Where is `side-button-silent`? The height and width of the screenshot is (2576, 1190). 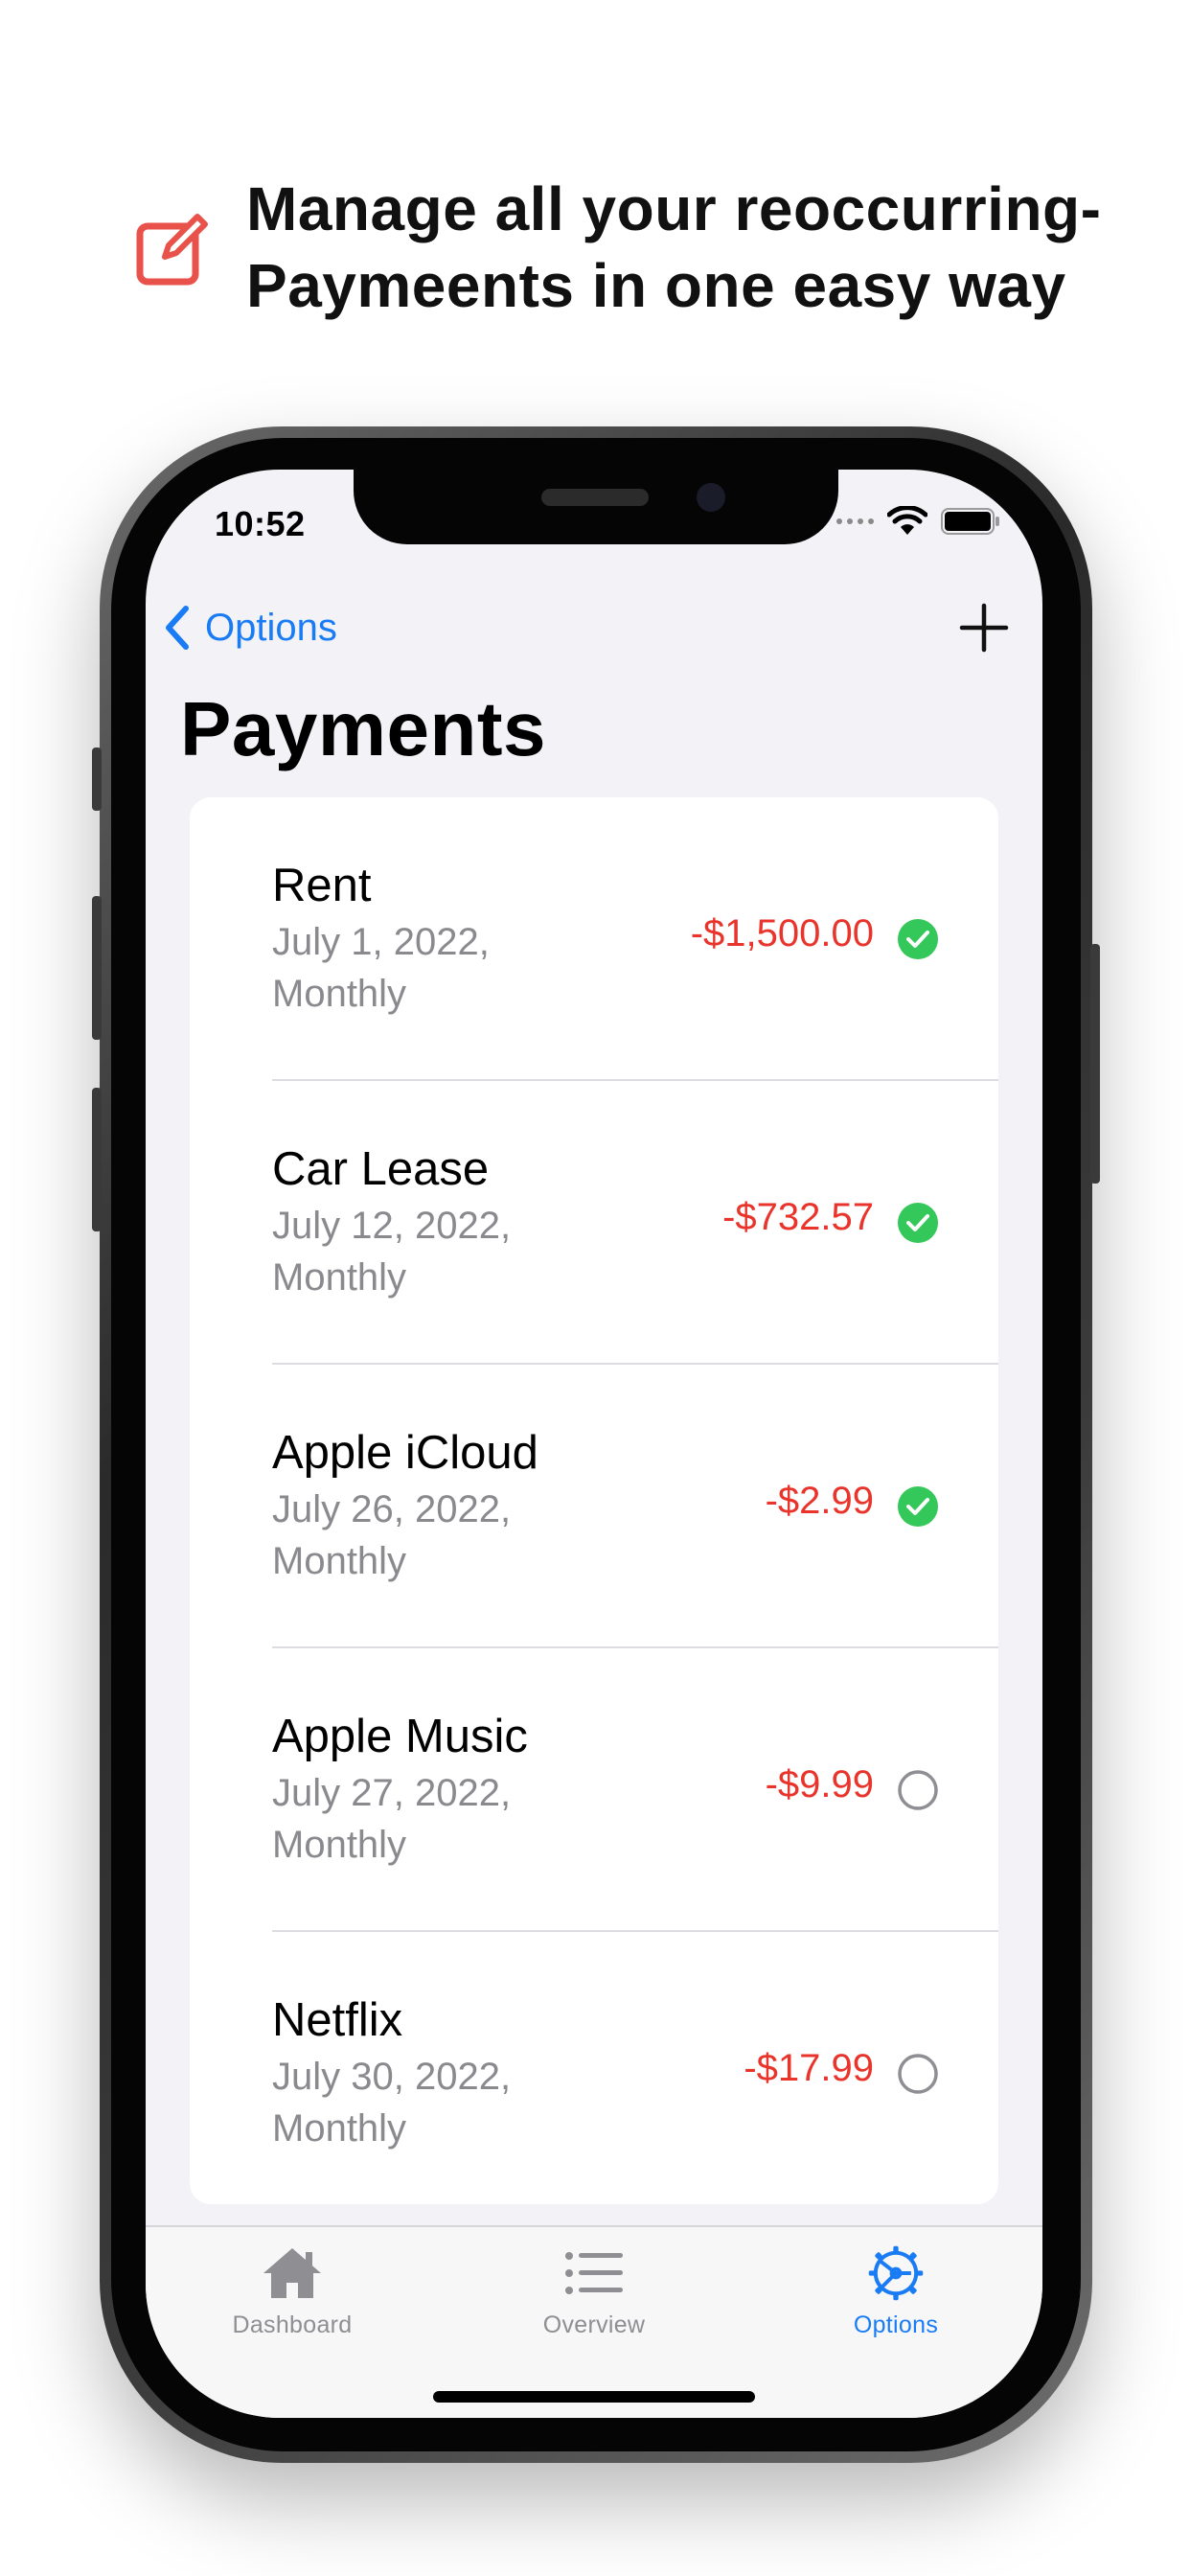
side-button-silent is located at coordinates (97, 779).